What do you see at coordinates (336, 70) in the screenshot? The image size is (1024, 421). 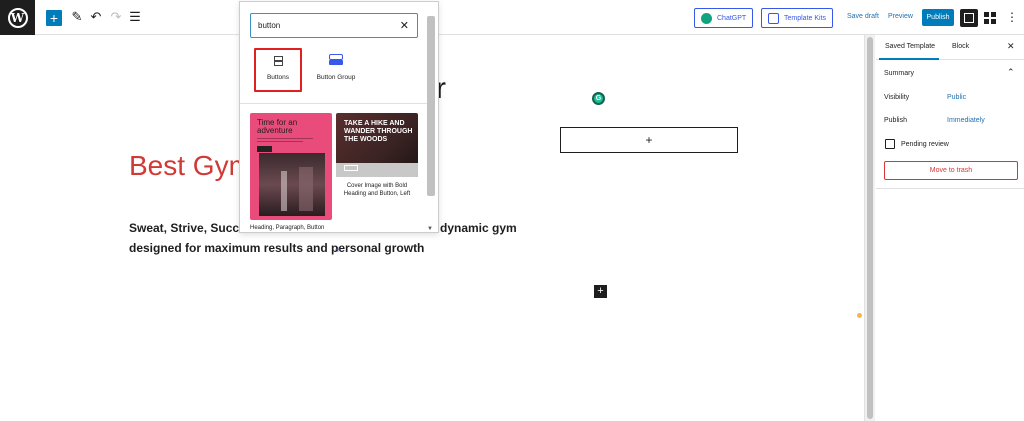 I see `block-item-button-group: Button Group` at bounding box center [336, 70].